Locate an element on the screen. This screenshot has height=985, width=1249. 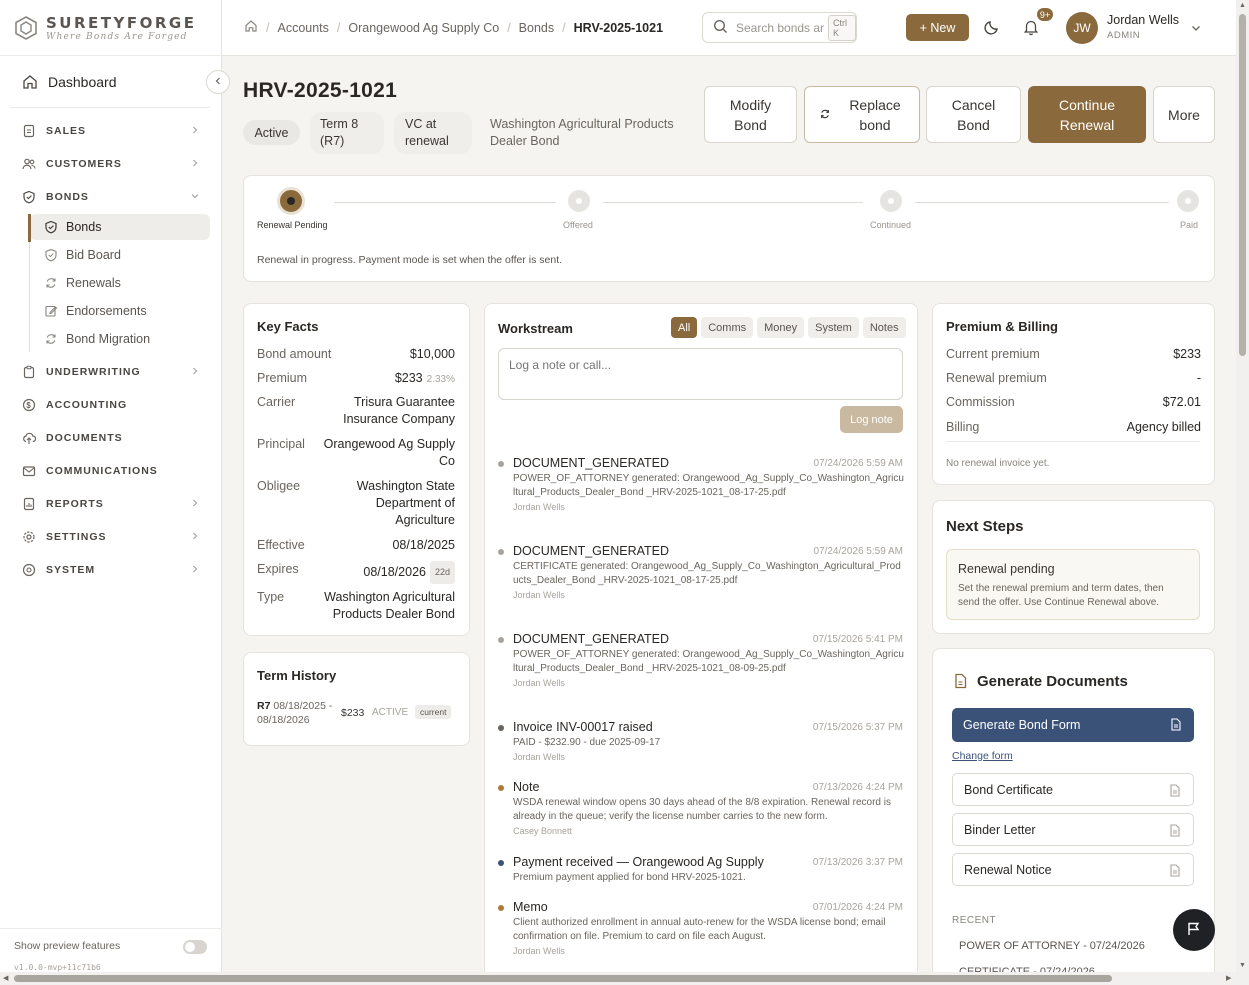
tab-system: System is located at coordinates (833, 327).